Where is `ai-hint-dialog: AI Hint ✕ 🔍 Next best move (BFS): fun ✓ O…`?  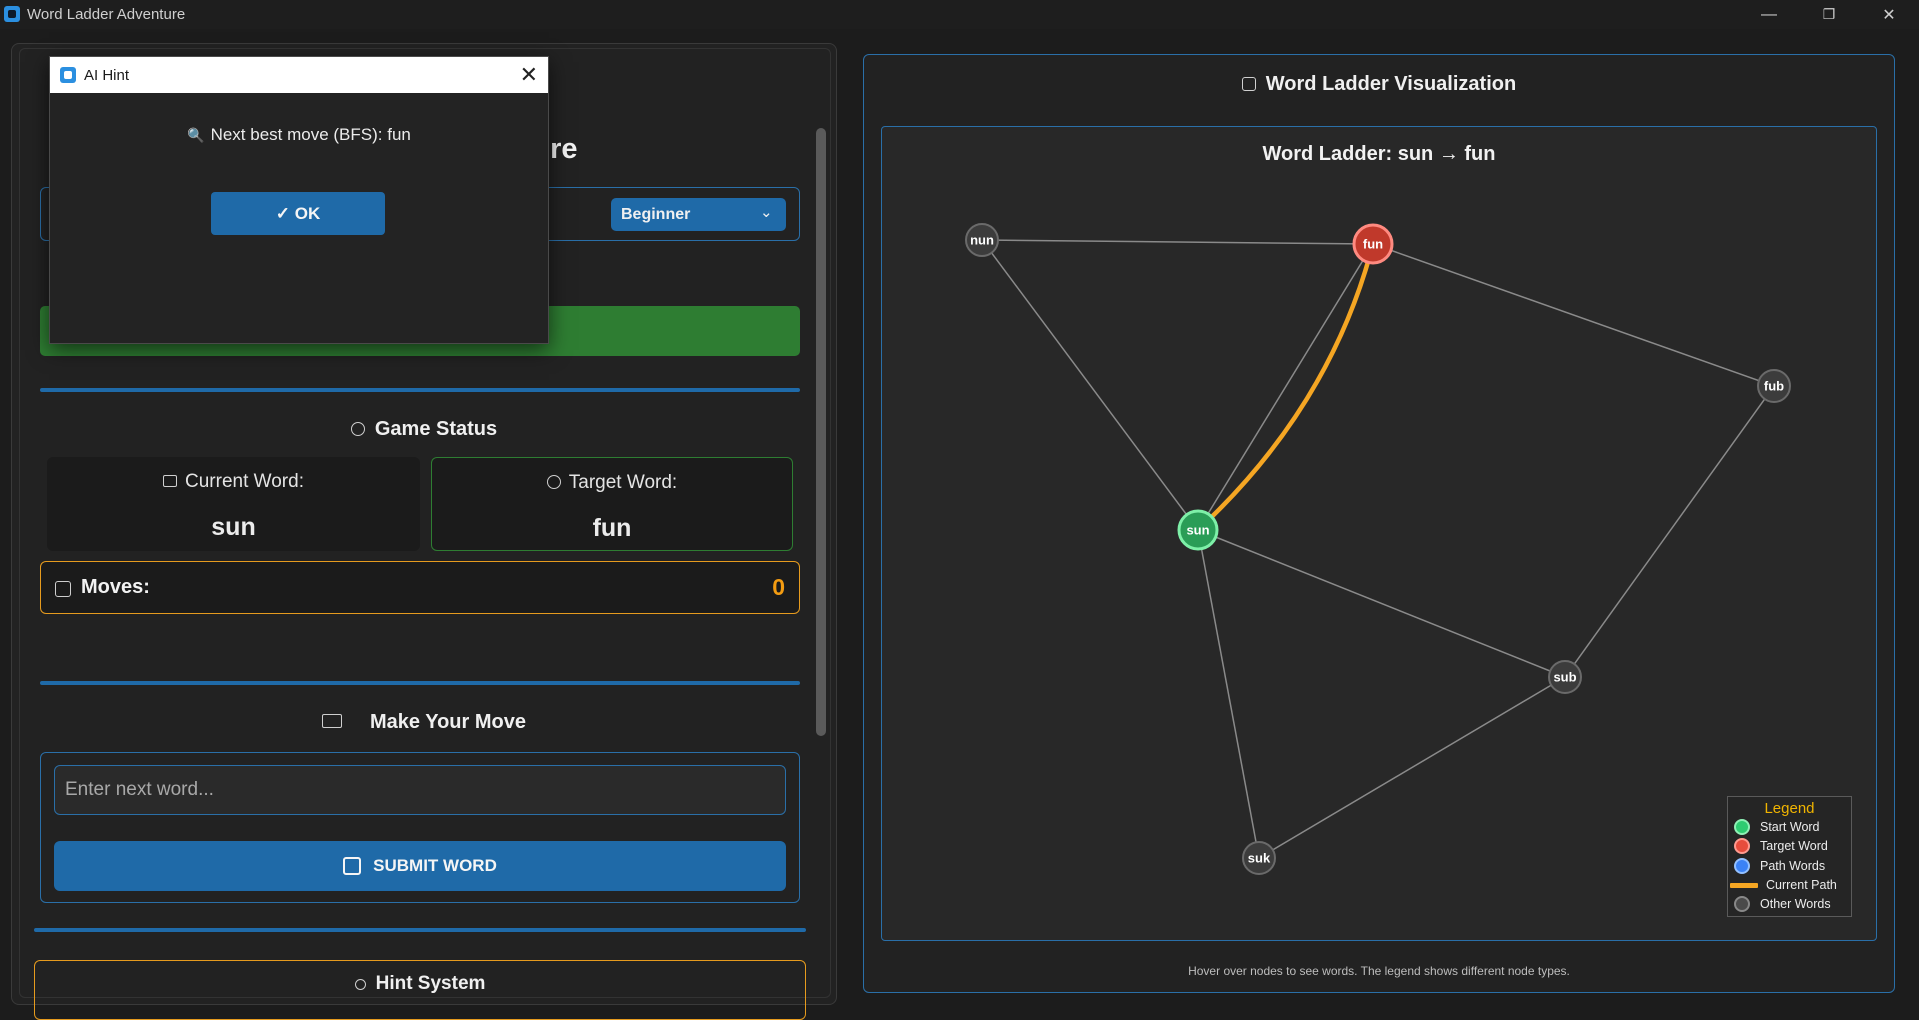
ai-hint-dialog: AI Hint ✕ 🔍 Next best move (BFS): fun ✓ O… is located at coordinates (299, 200).